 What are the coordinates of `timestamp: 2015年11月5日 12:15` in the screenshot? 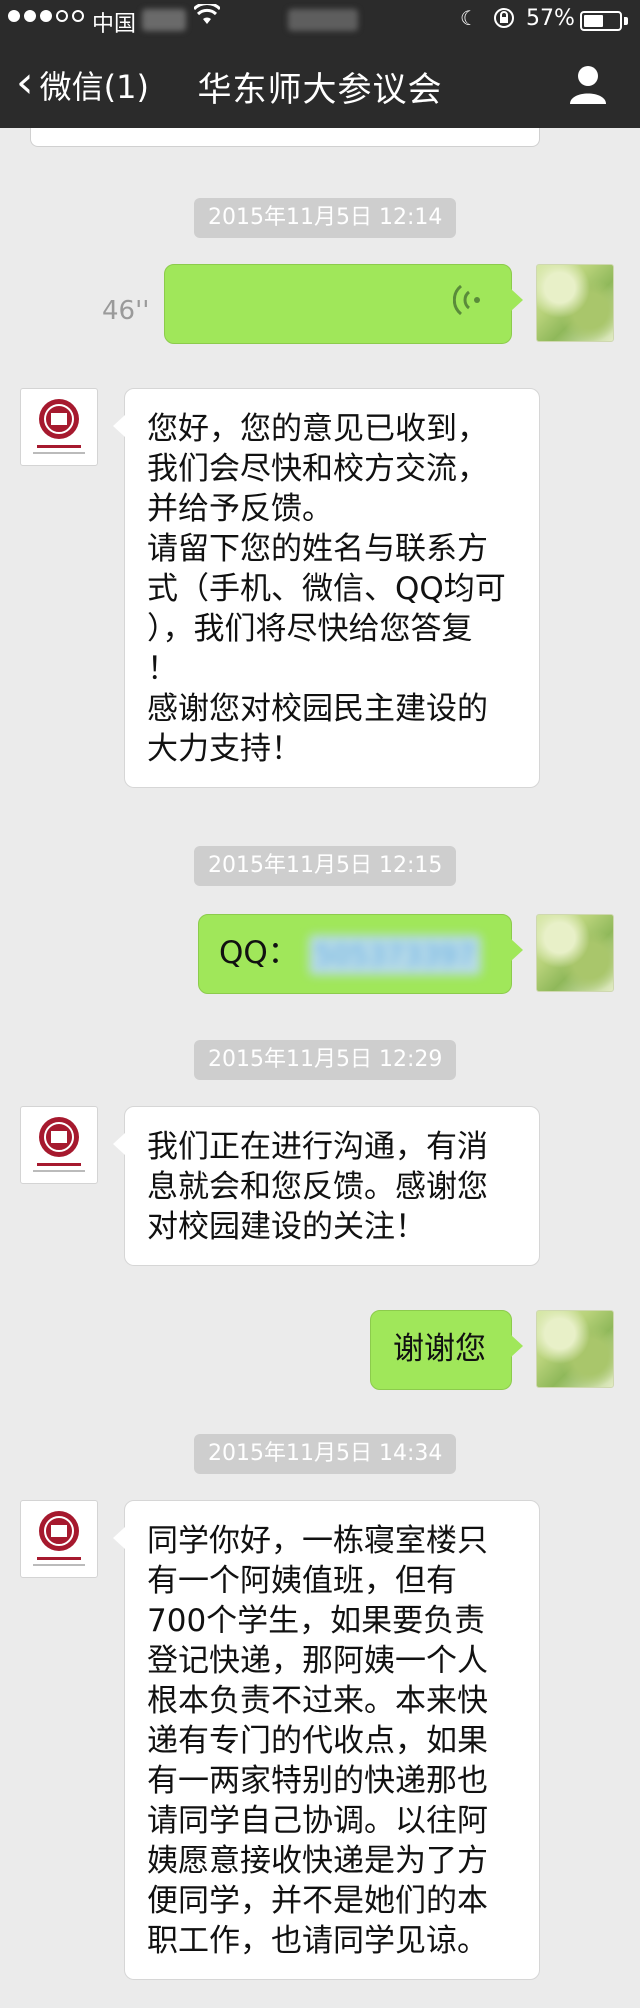 It's located at (325, 866).